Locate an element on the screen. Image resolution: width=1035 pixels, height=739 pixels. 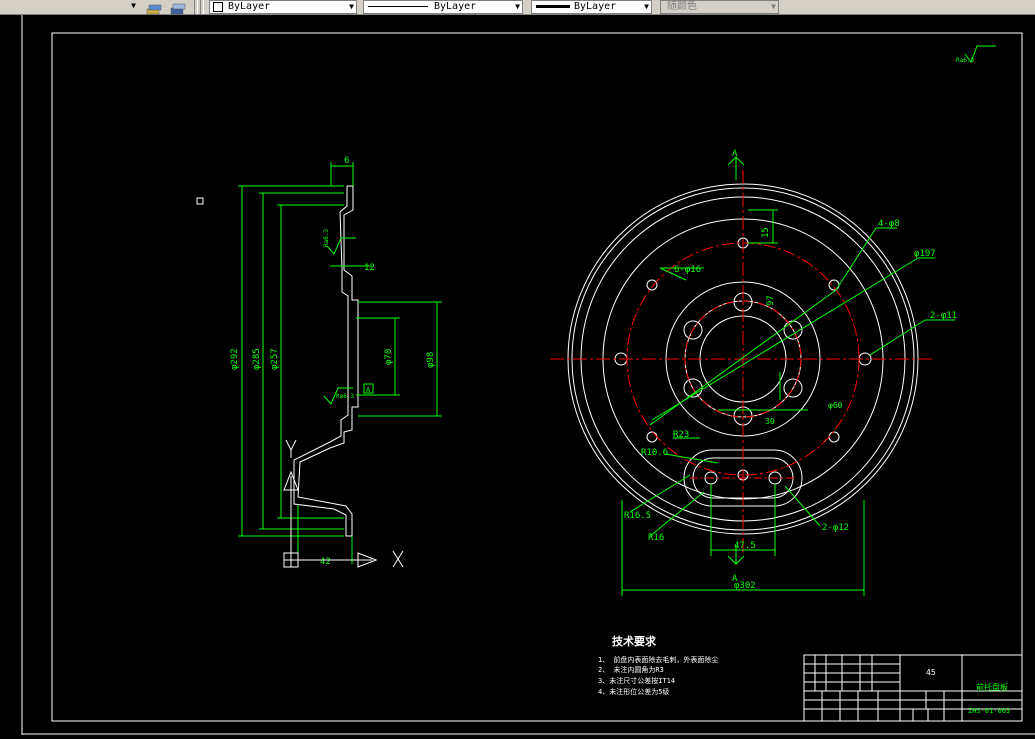
color-swatch-icon is located at coordinates (218, 7).